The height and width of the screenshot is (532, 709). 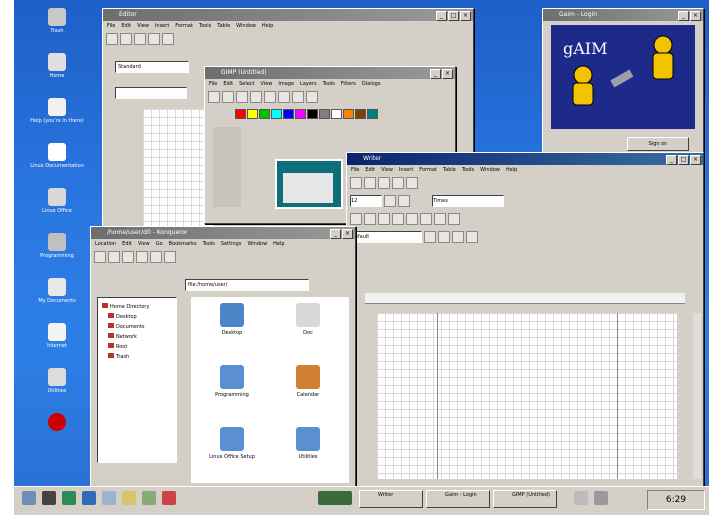 What do you see at coordinates (137, 357) in the screenshot?
I see `tree-item: Trash` at bounding box center [137, 357].